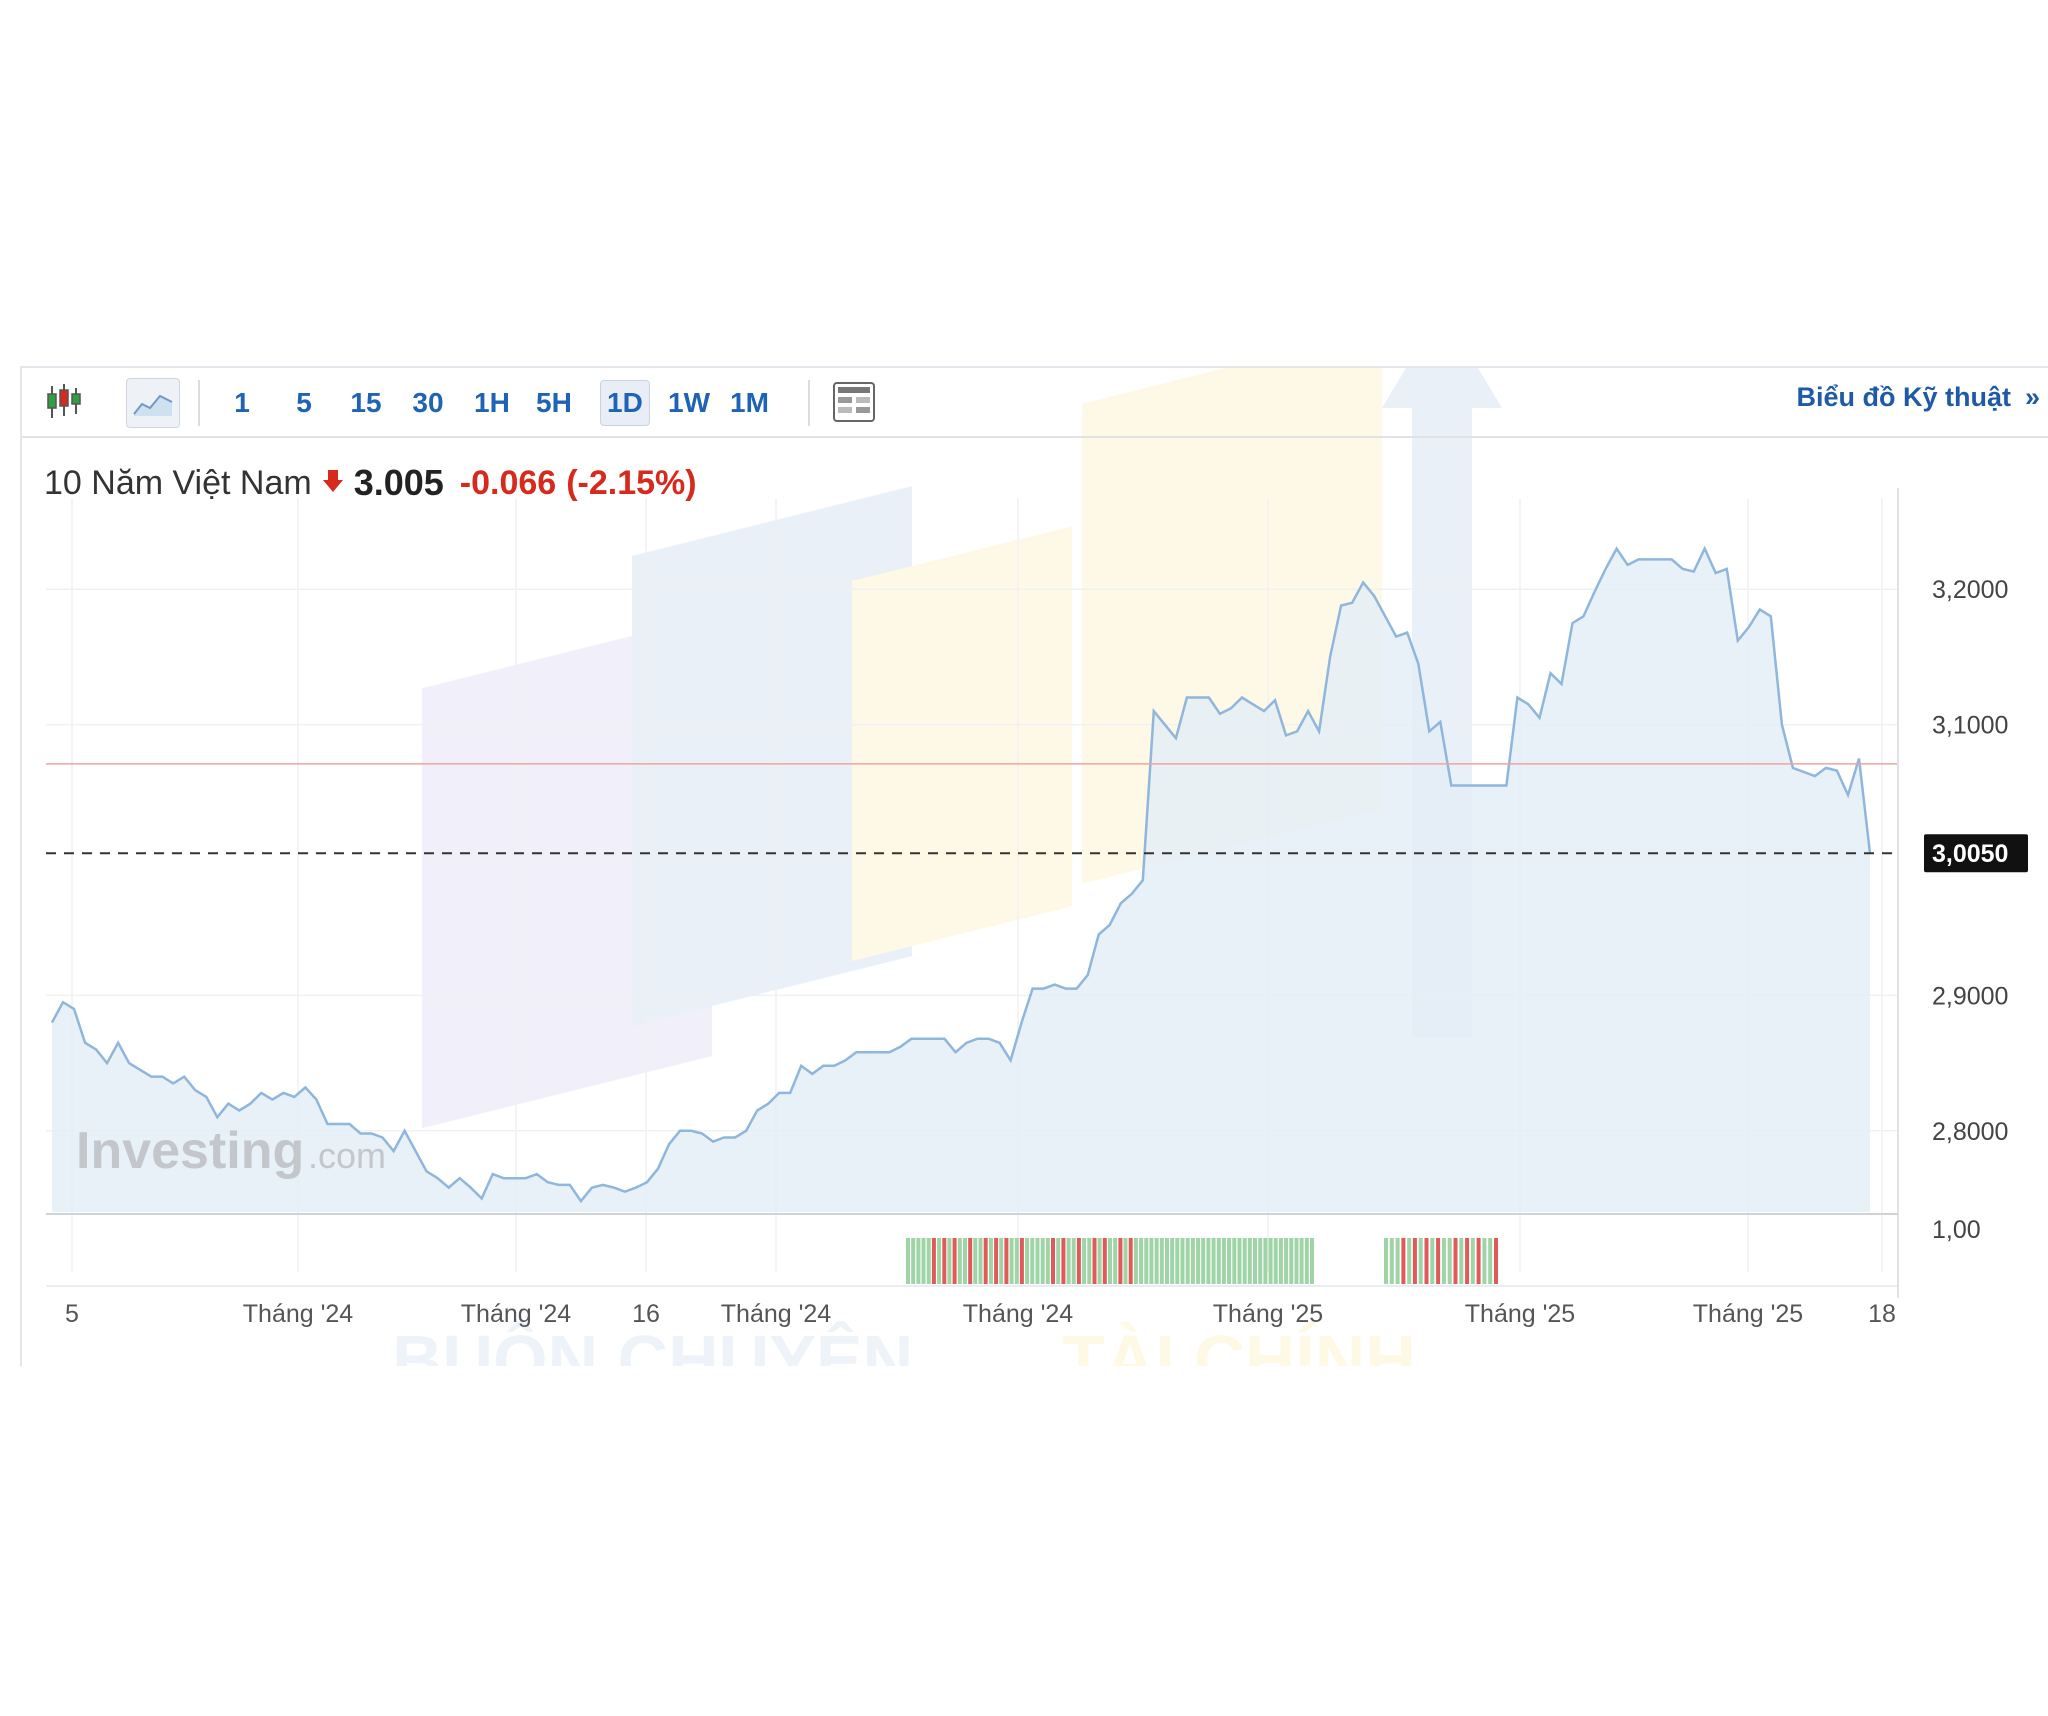 The height and width of the screenshot is (1716, 2048). I want to click on interval-5h: 5H, so click(554, 403).